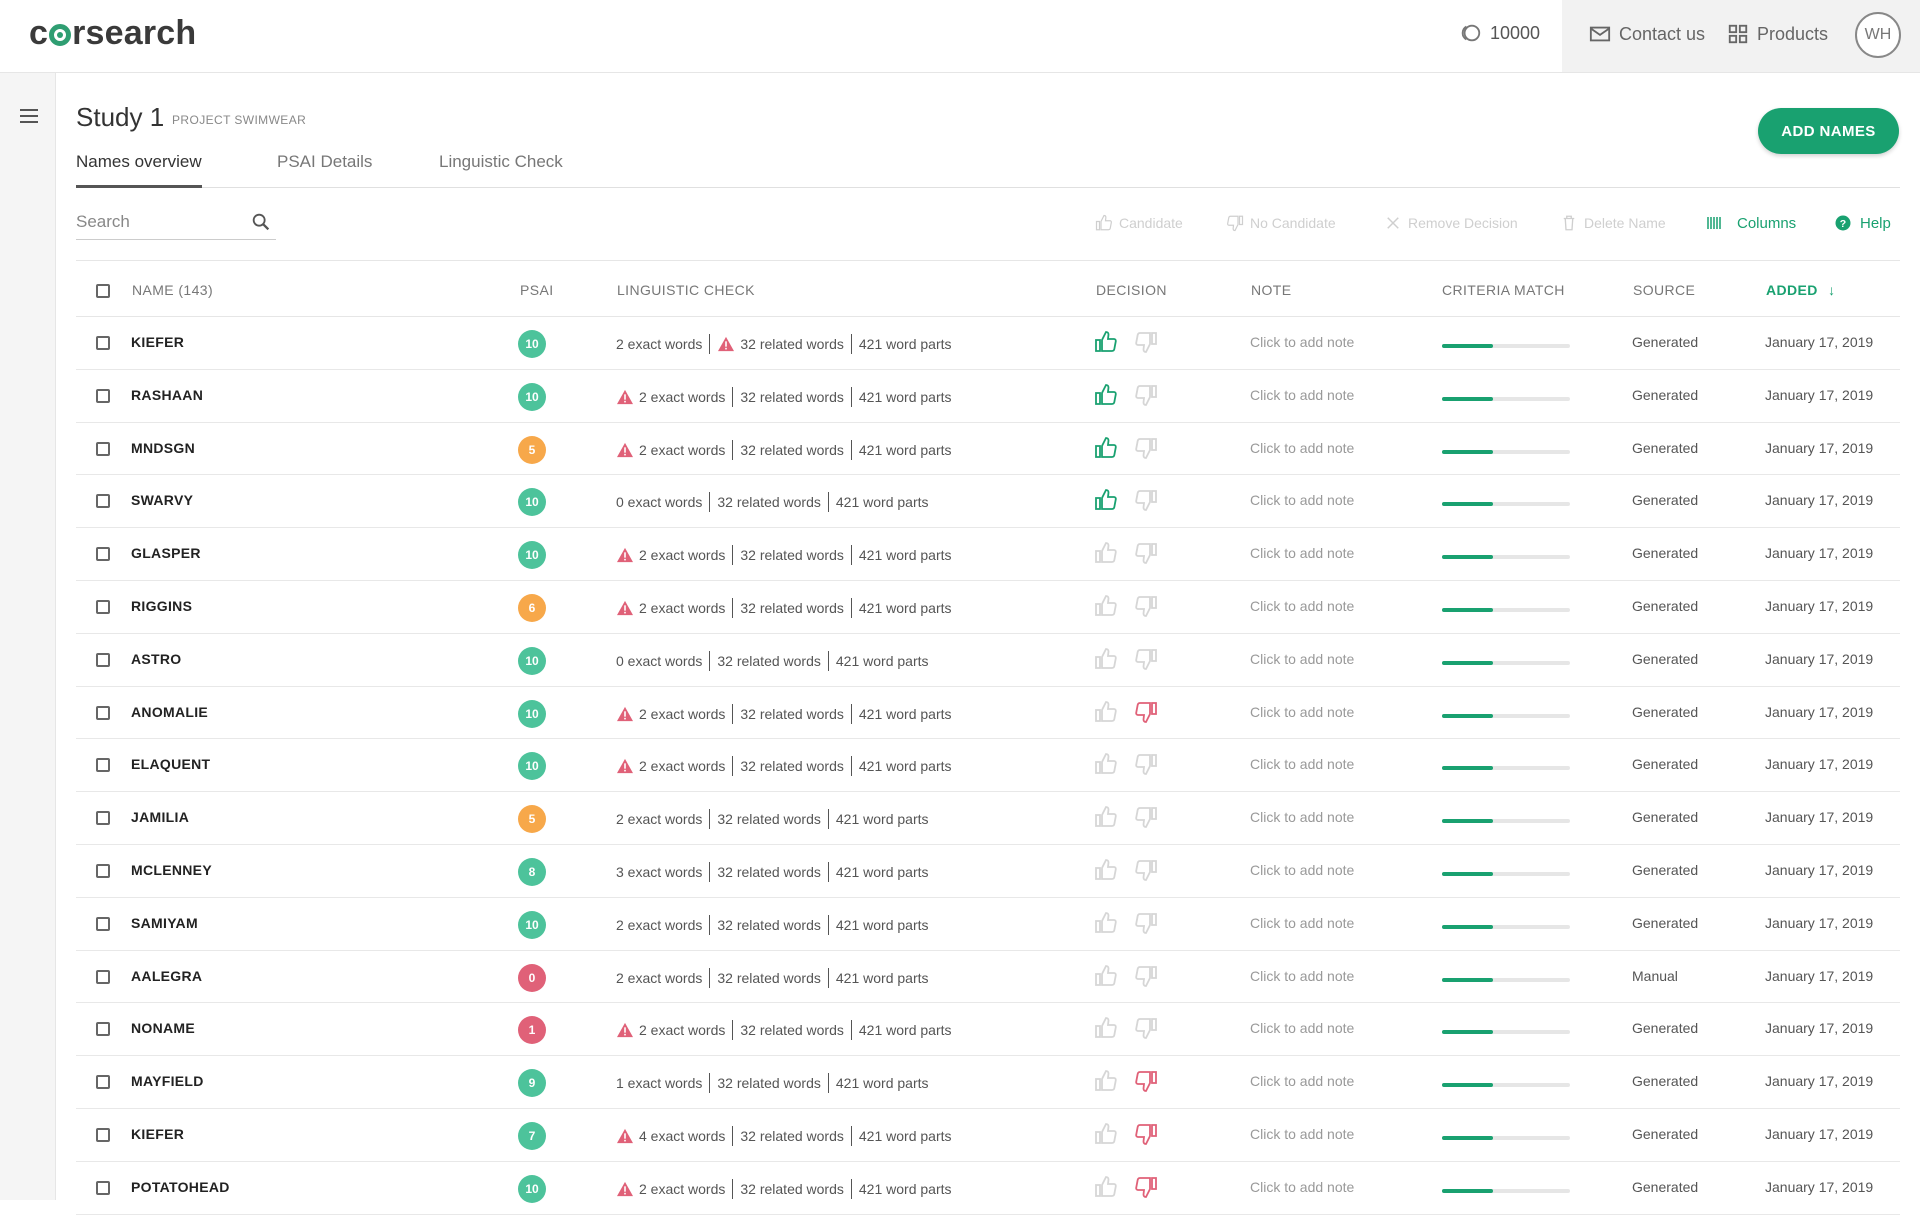 This screenshot has height=1215, width=1920. I want to click on name-cell: JAMILIA, so click(160, 817).